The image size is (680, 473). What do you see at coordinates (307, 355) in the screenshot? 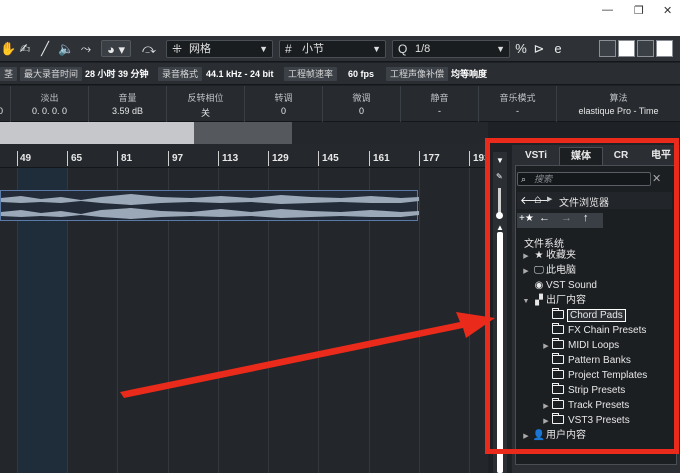
I see `annotation-arrow` at bounding box center [307, 355].